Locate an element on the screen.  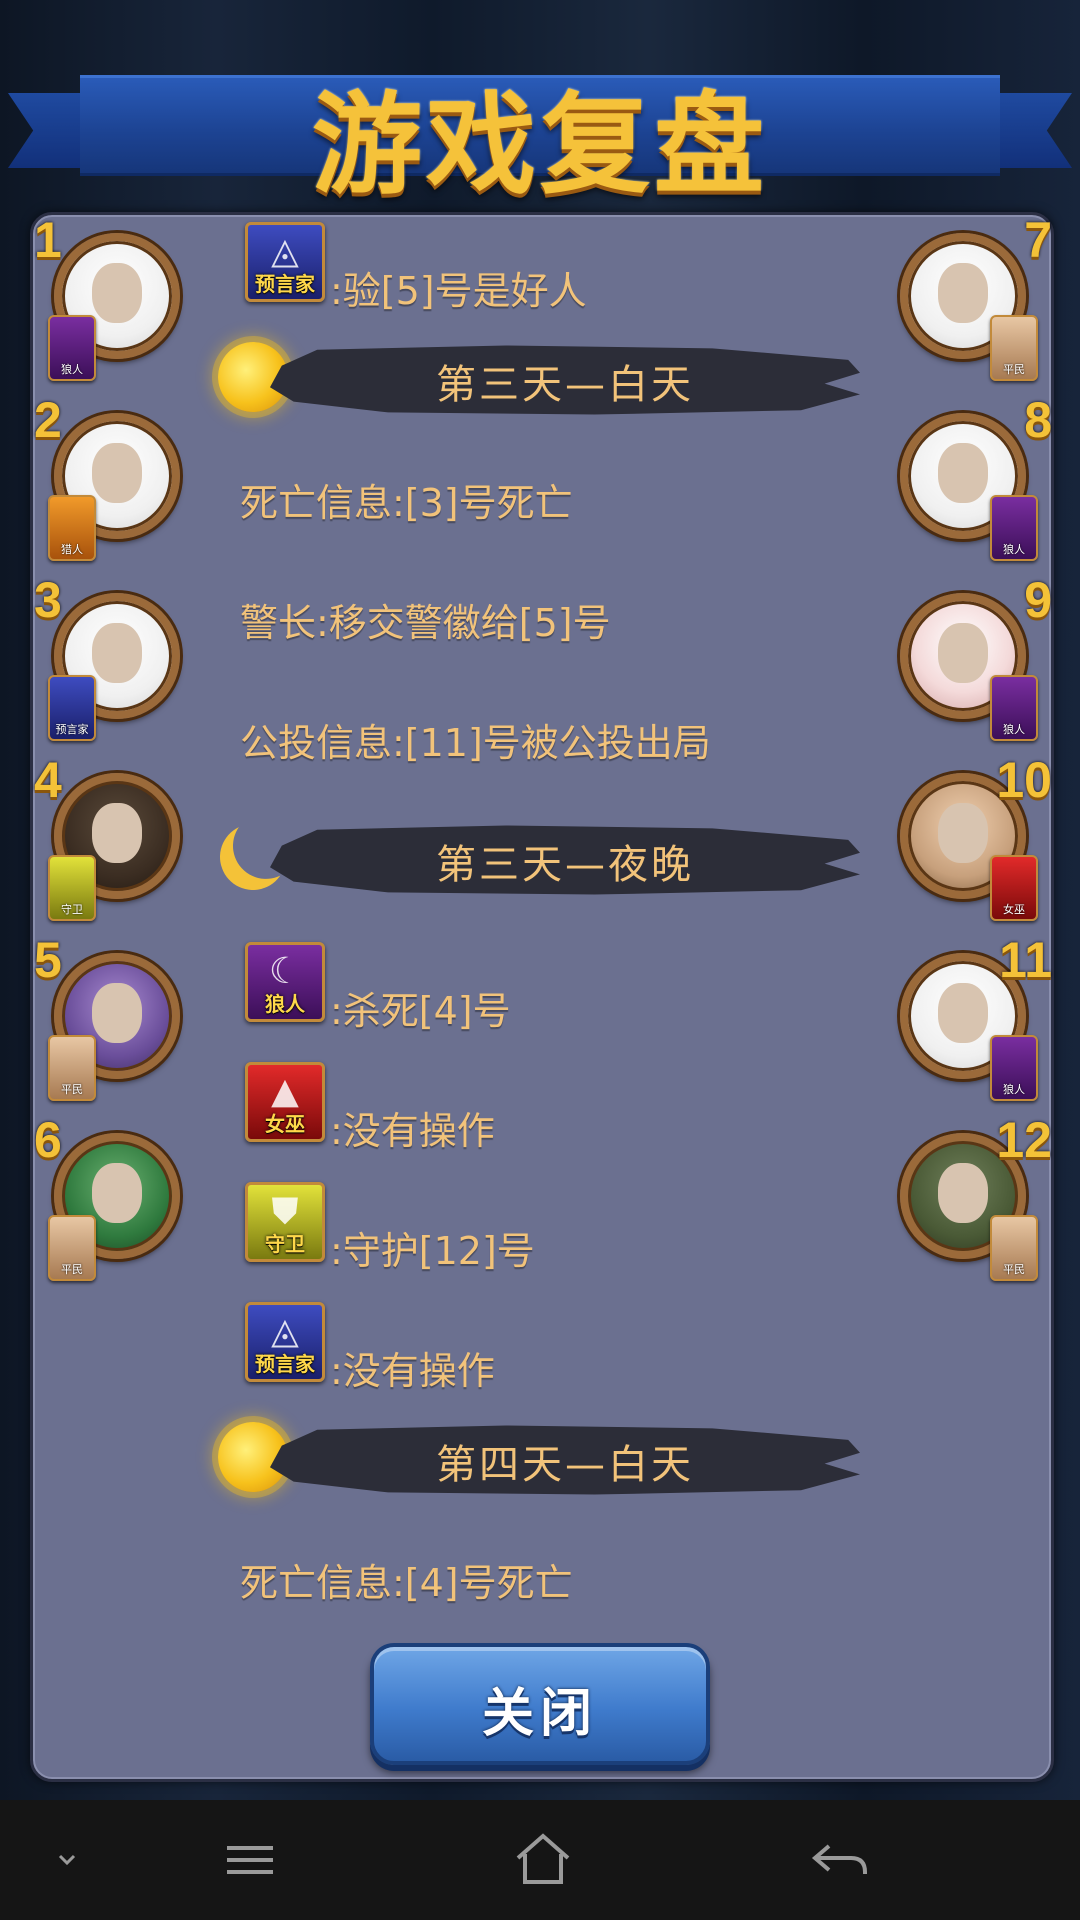
day-header-day3: 第三天—白天 is located at coordinates (535, 378).